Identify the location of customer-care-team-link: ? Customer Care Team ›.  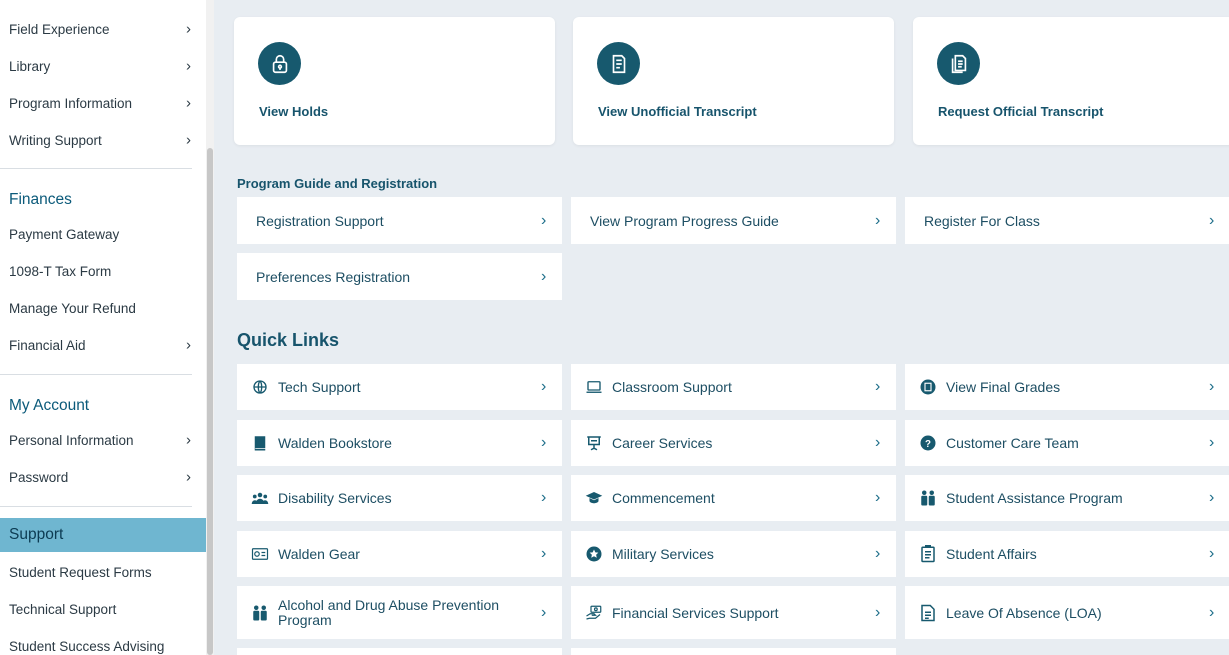
(1067, 443).